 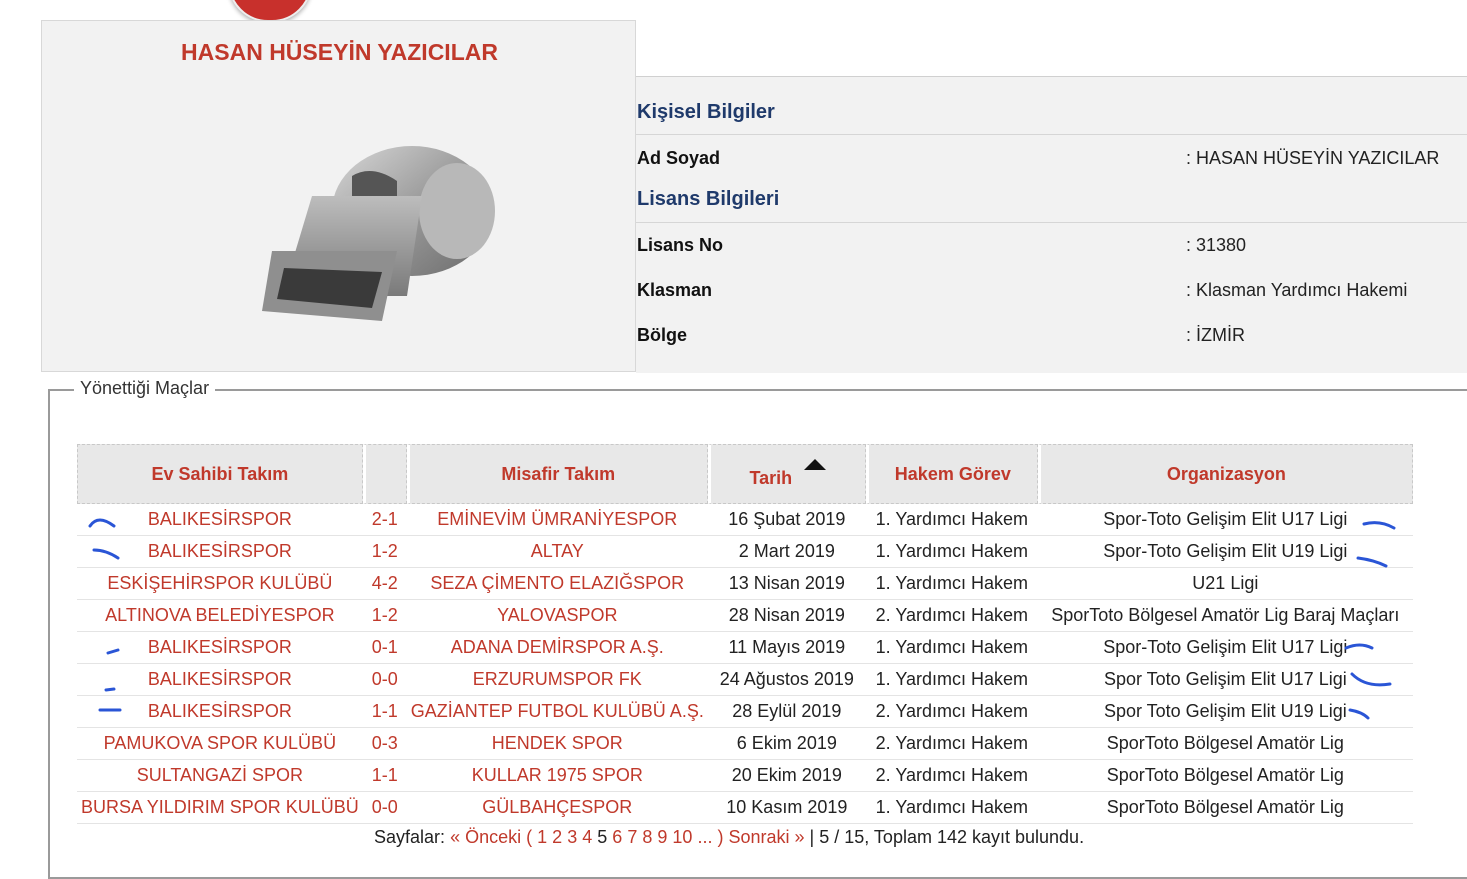 I want to click on sort-ascending-icon, so click(x=815, y=464).